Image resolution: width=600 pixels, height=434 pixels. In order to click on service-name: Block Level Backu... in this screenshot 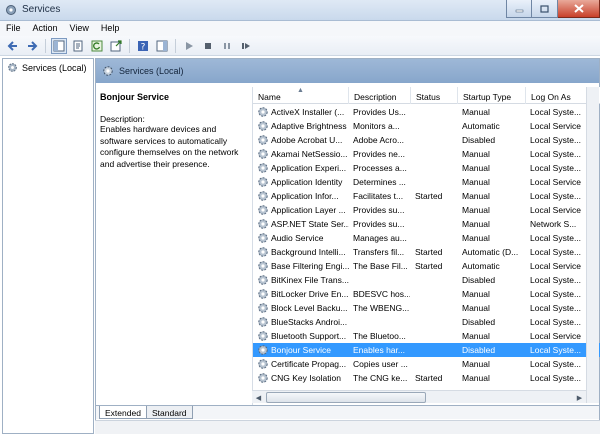, I will do `click(309, 308)`.